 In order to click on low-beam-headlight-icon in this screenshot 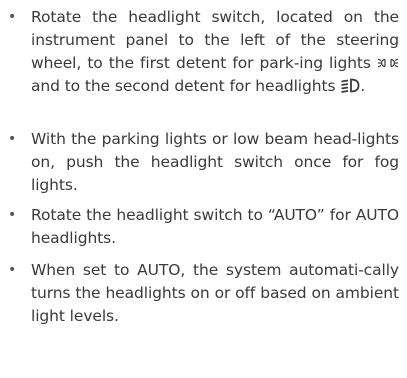, I will do `click(350, 85)`.